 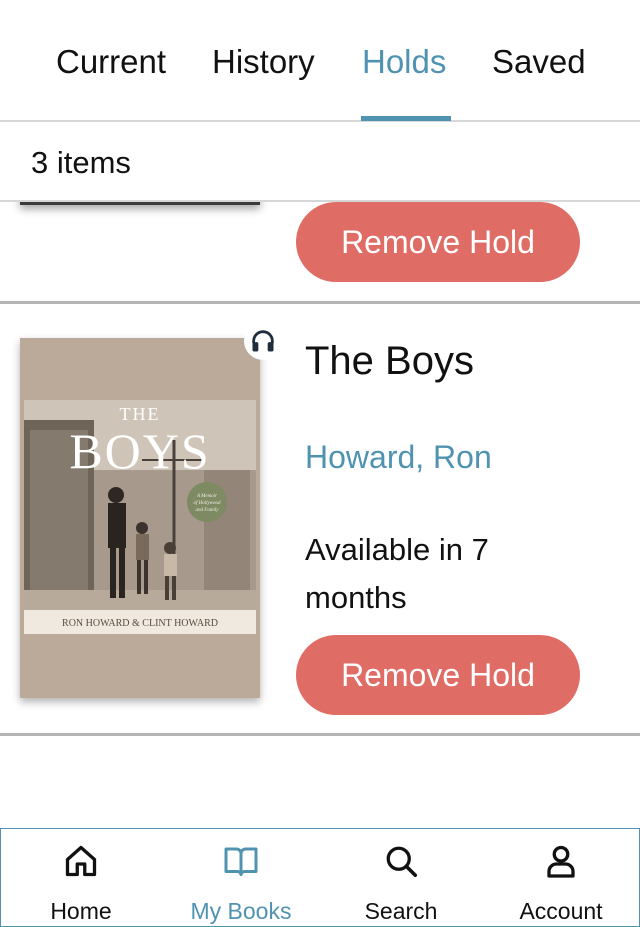 What do you see at coordinates (206, 496) in the screenshot?
I see `cover-seal-text: A Memoir` at bounding box center [206, 496].